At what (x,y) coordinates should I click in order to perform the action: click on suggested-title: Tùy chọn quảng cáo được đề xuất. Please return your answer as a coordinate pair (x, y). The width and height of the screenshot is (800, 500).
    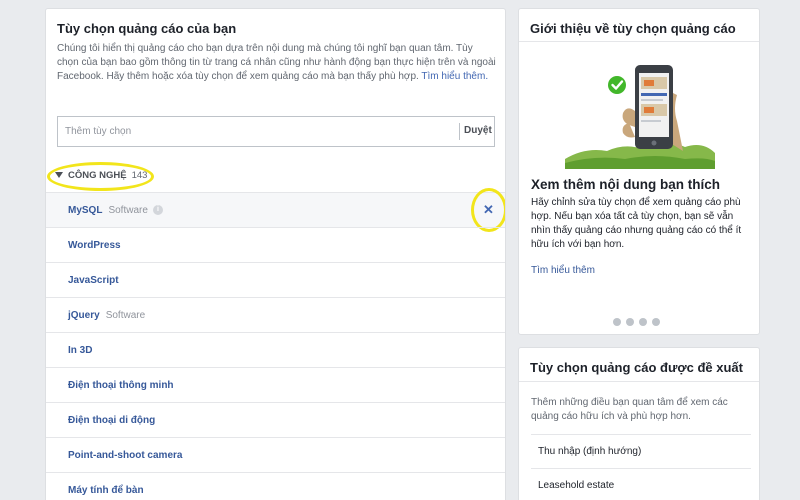
    Looking at the image, I should click on (636, 367).